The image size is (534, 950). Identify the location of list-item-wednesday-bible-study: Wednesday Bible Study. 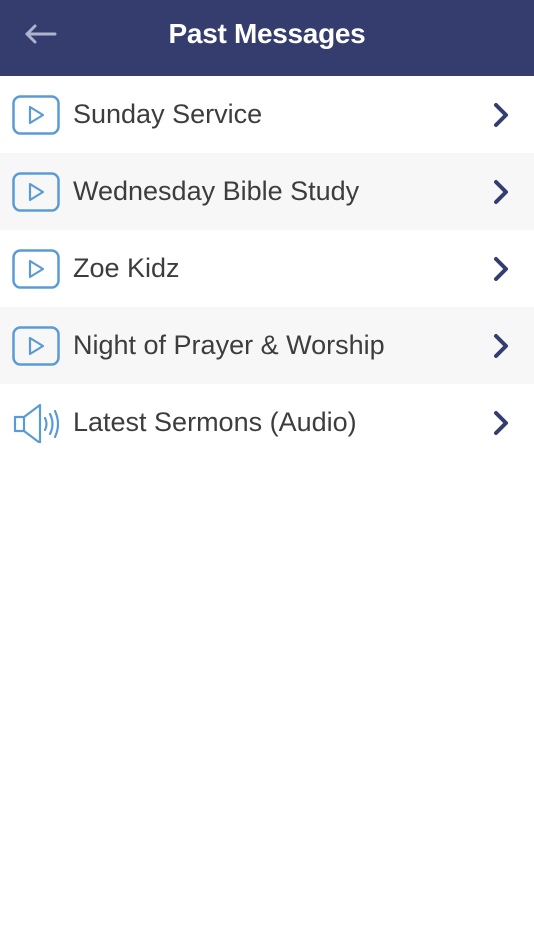
(267, 191).